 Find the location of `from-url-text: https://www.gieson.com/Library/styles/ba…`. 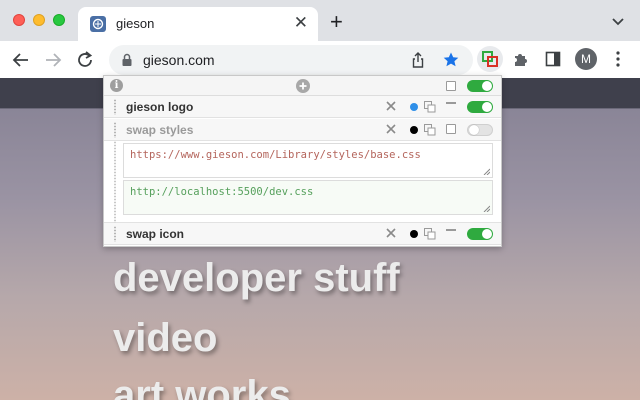

from-url-text: https://www.gieson.com/Library/styles/ba… is located at coordinates (275, 155).